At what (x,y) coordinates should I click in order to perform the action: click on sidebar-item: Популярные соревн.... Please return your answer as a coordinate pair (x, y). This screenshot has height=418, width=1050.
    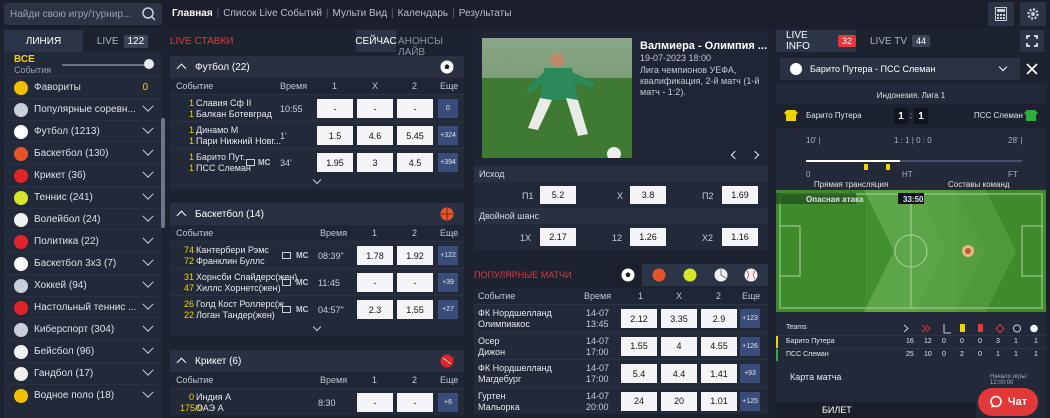
    Looking at the image, I should click on (83, 109).